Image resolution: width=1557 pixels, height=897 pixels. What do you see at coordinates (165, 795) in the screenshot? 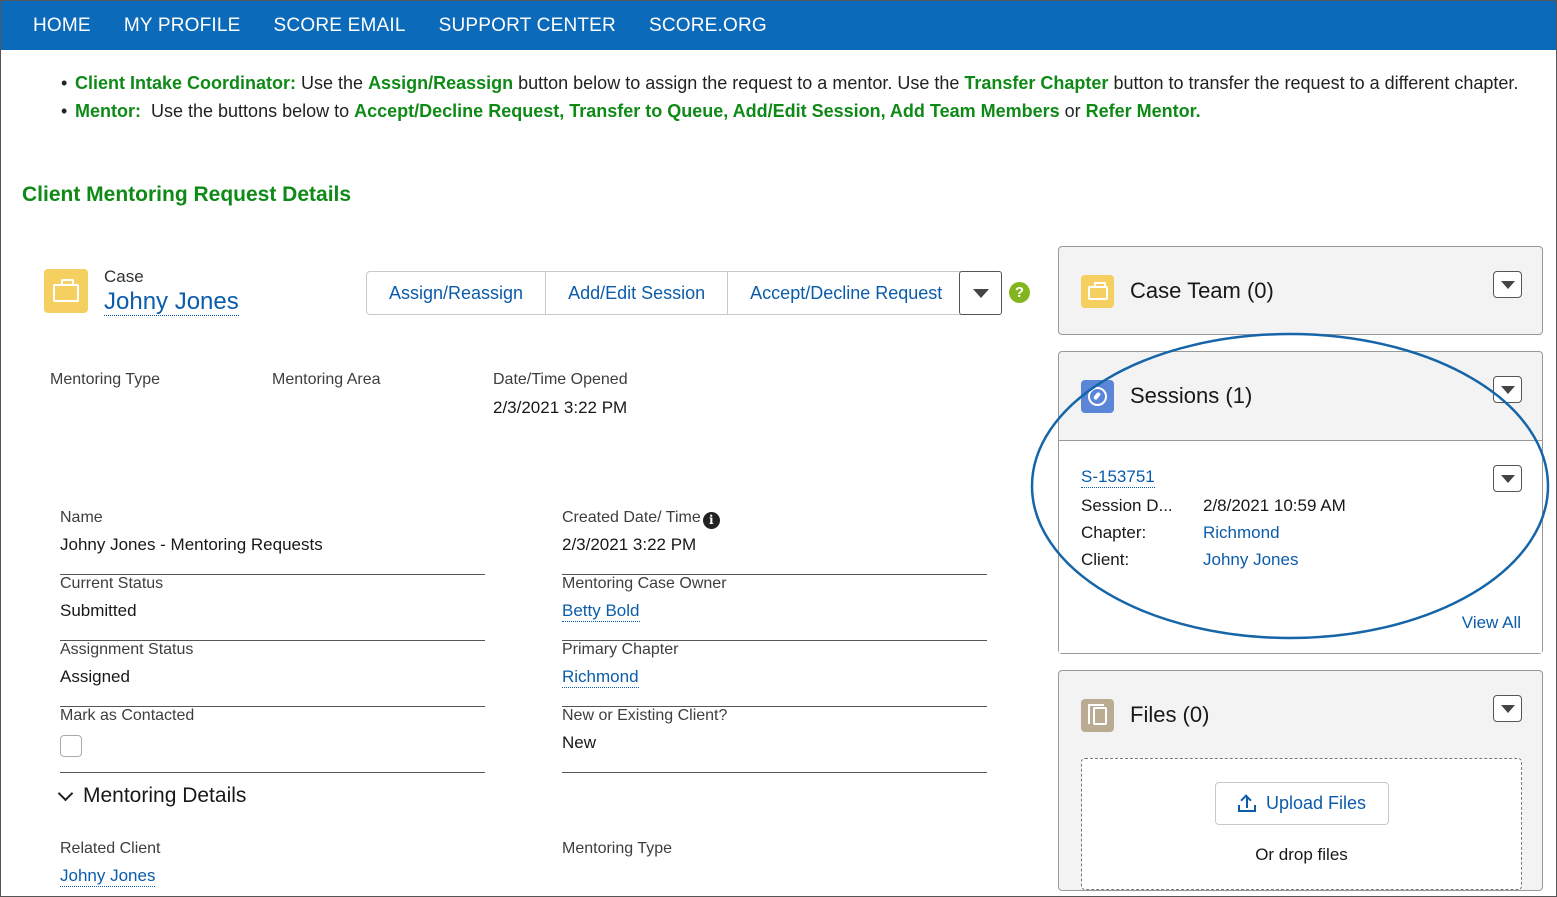
I see `mentoring-details-title: Mentoring Details` at bounding box center [165, 795].